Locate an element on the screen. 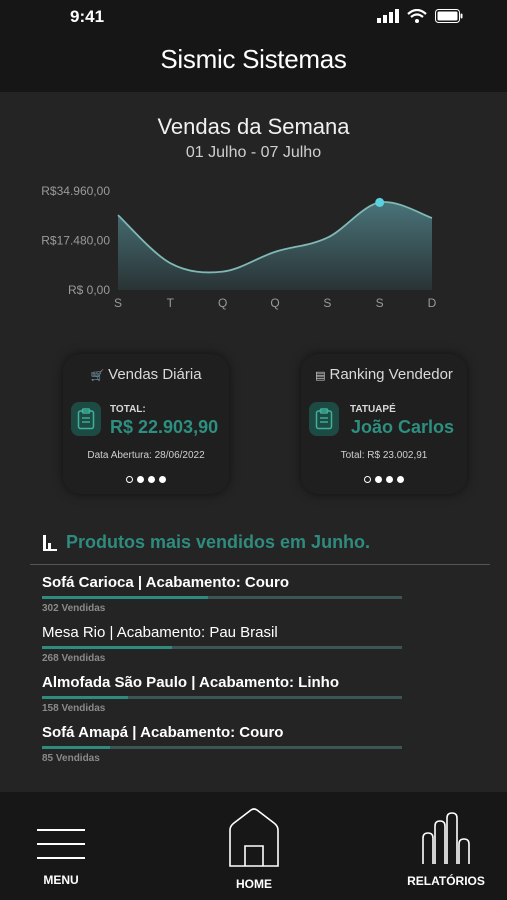 The width and height of the screenshot is (507, 900). chart-highlight-point is located at coordinates (380, 202).